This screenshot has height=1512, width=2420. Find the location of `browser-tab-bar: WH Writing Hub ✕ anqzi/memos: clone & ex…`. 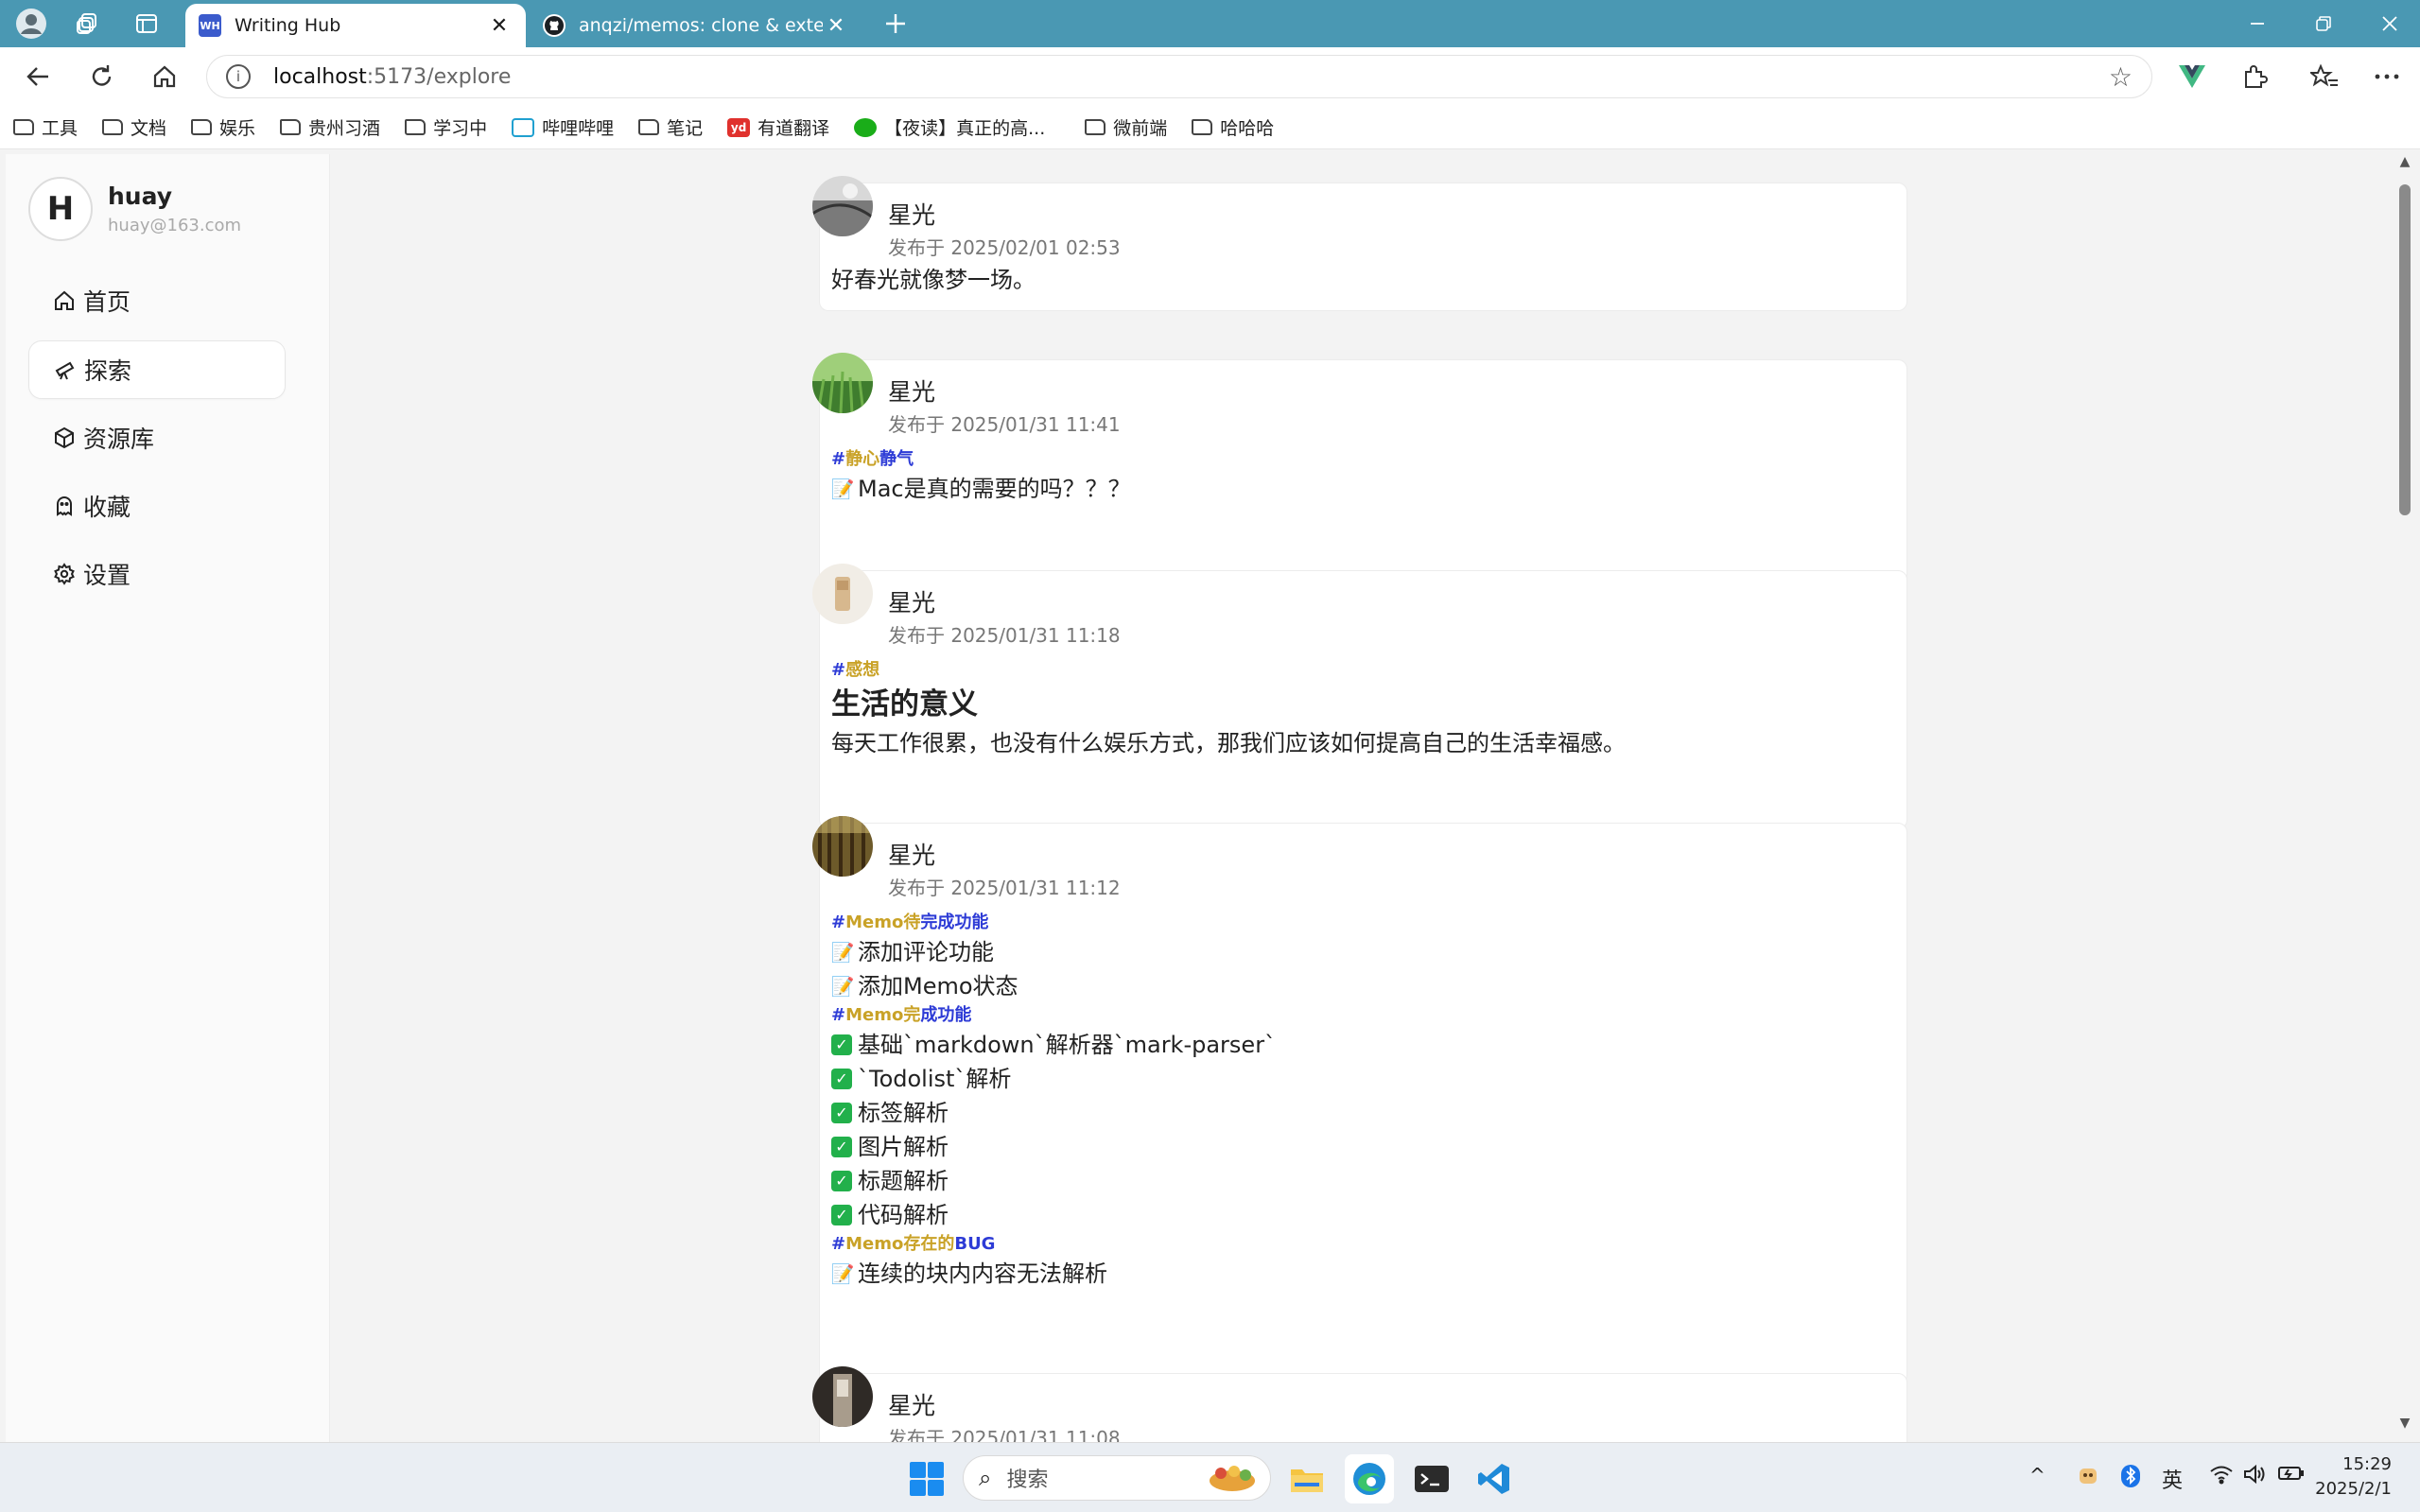

browser-tab-bar: WH Writing Hub ✕ anqzi/memos: clone & ex… is located at coordinates (1210, 24).